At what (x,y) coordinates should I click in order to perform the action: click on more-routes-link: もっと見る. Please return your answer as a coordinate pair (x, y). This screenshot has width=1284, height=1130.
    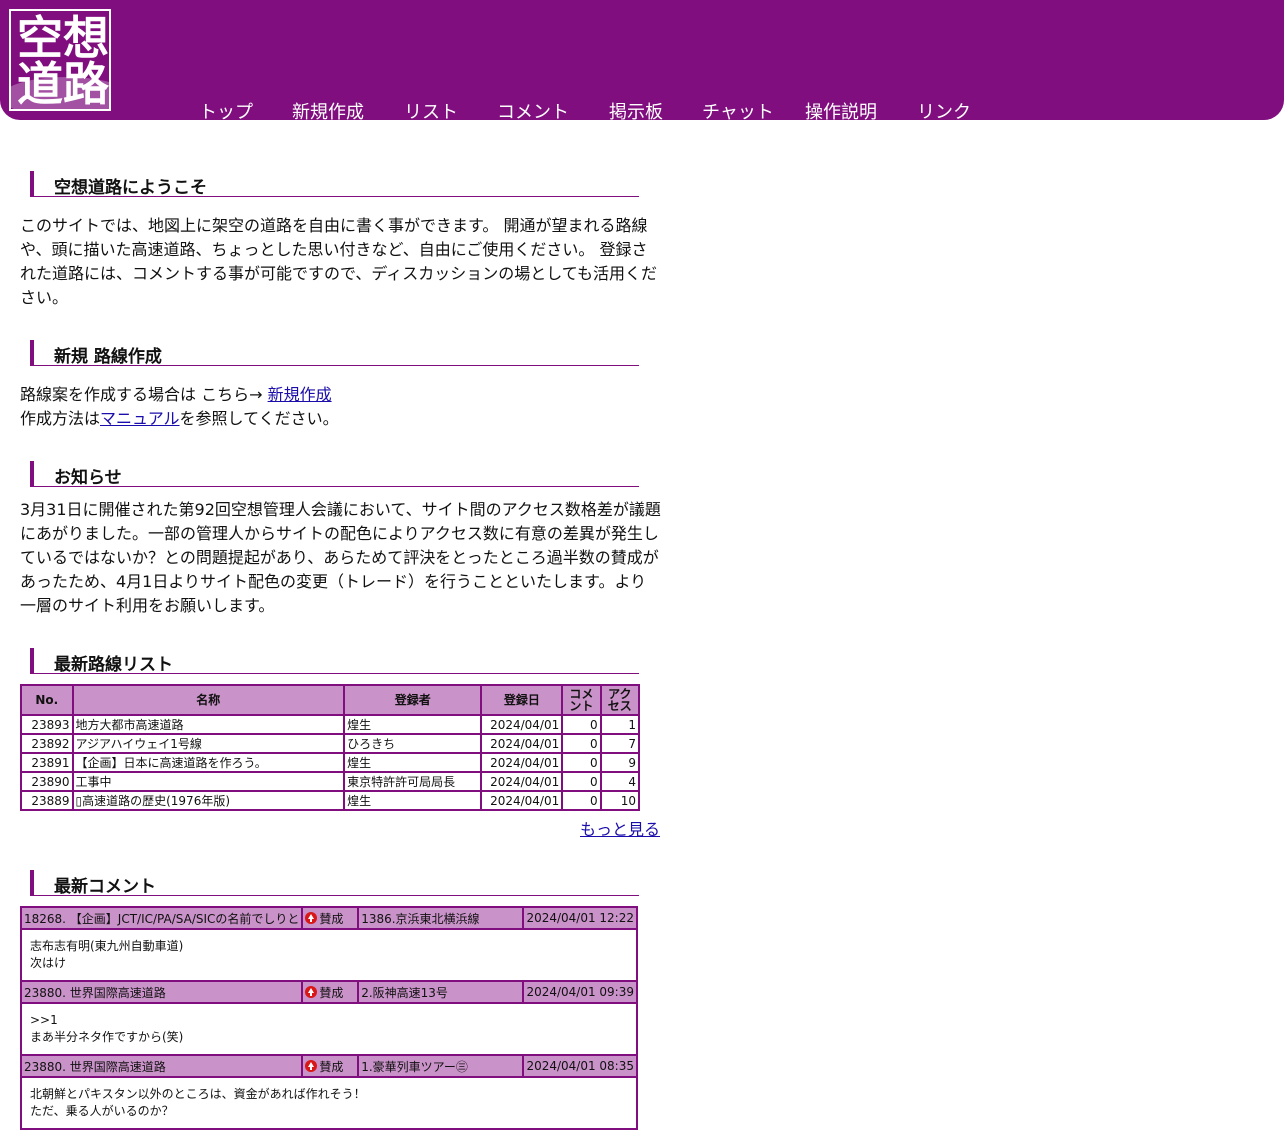
    Looking at the image, I should click on (620, 828).